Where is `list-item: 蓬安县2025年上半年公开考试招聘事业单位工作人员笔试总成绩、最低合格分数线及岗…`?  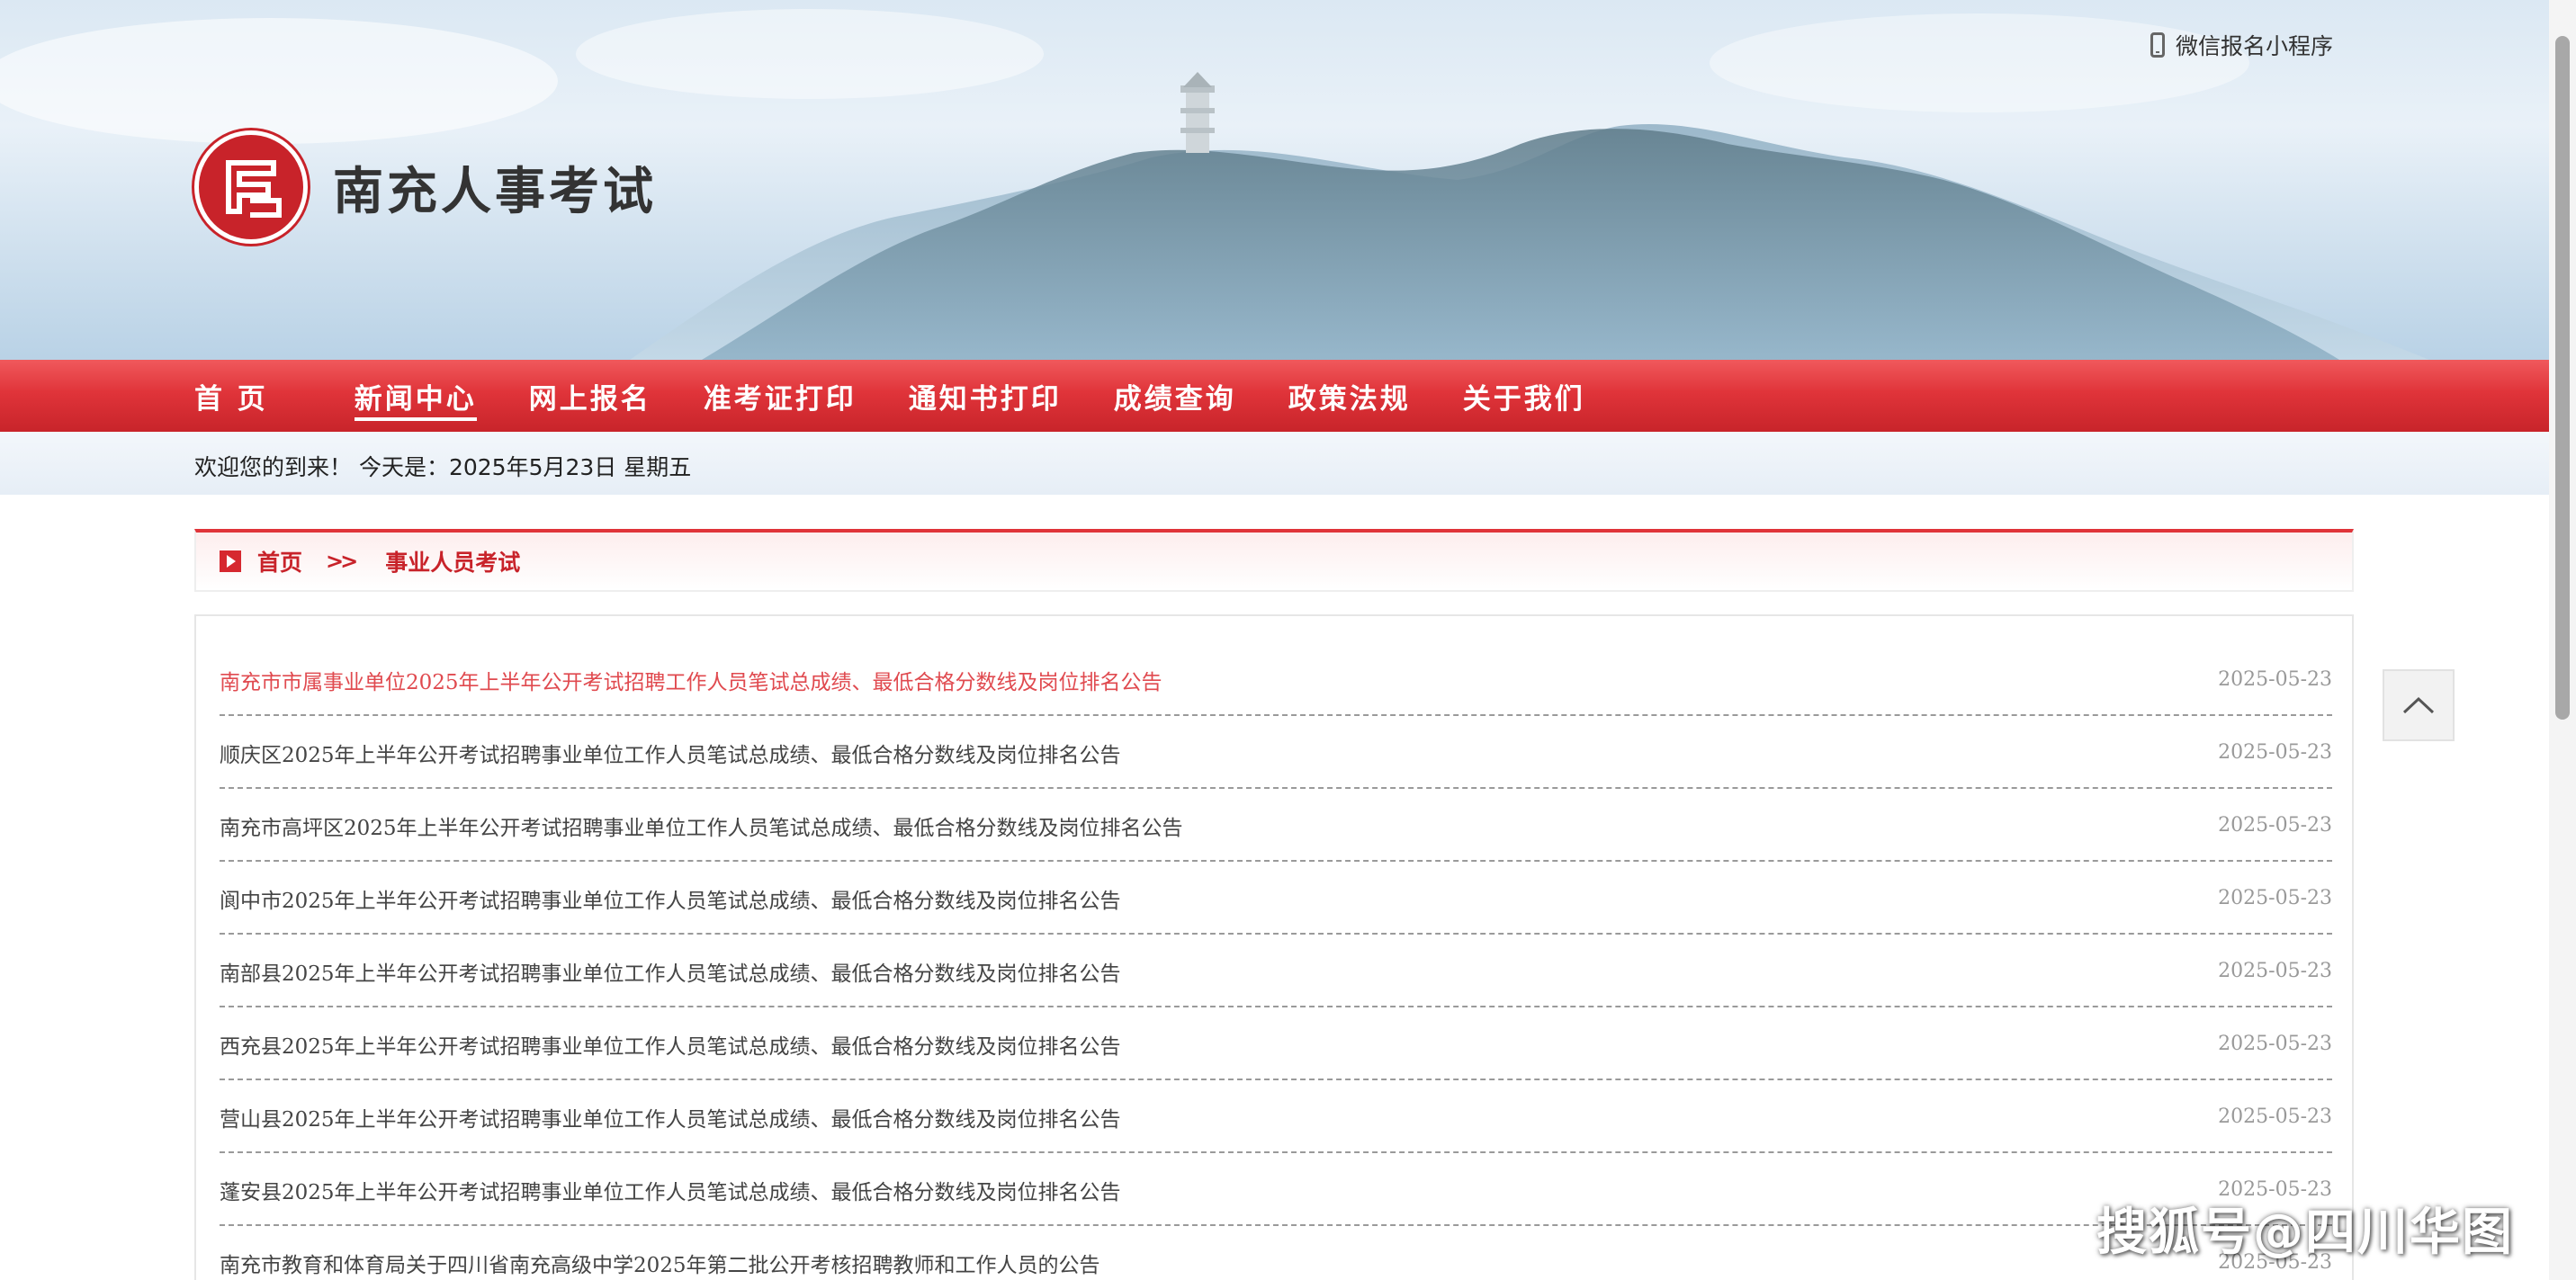 list-item: 蓬安县2025年上半年公开考试招聘事业单位工作人员笔试总成绩、最低合格分数线及岗… is located at coordinates (1276, 1189).